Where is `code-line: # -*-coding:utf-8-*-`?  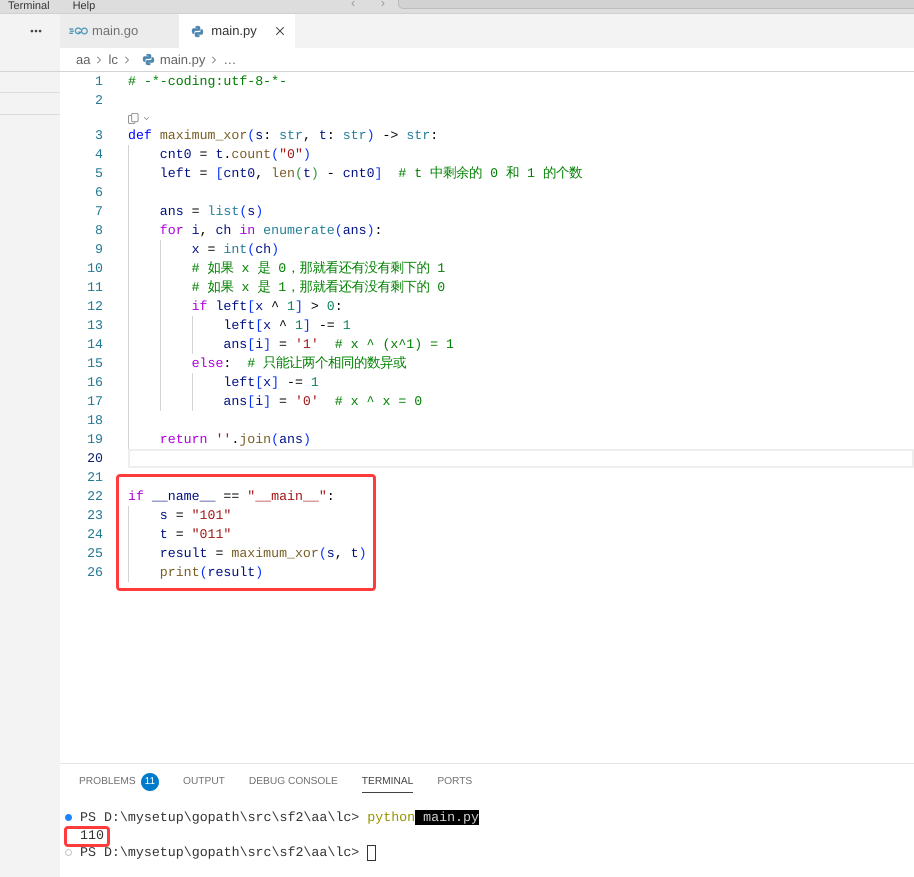 code-line: # -*-coding:utf-8-*- is located at coordinates (208, 82).